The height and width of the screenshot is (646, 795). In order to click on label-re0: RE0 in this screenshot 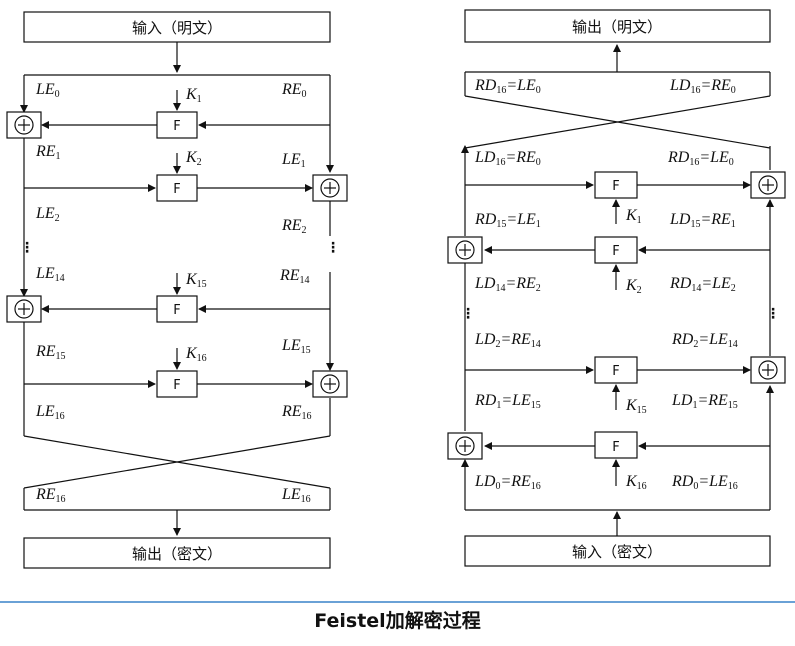, I will do `click(294, 90)`.